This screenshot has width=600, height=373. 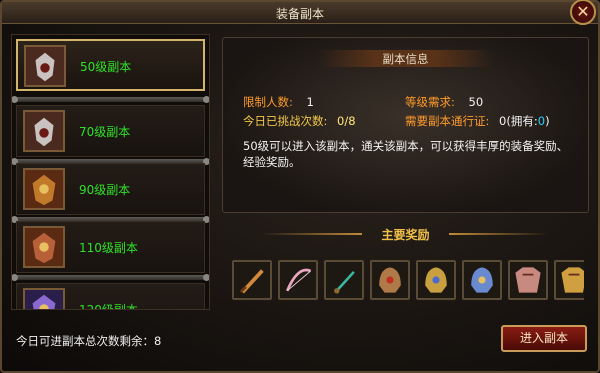 I want to click on challenged-today: 今日已挑战次数: 0/8, so click(x=299, y=121).